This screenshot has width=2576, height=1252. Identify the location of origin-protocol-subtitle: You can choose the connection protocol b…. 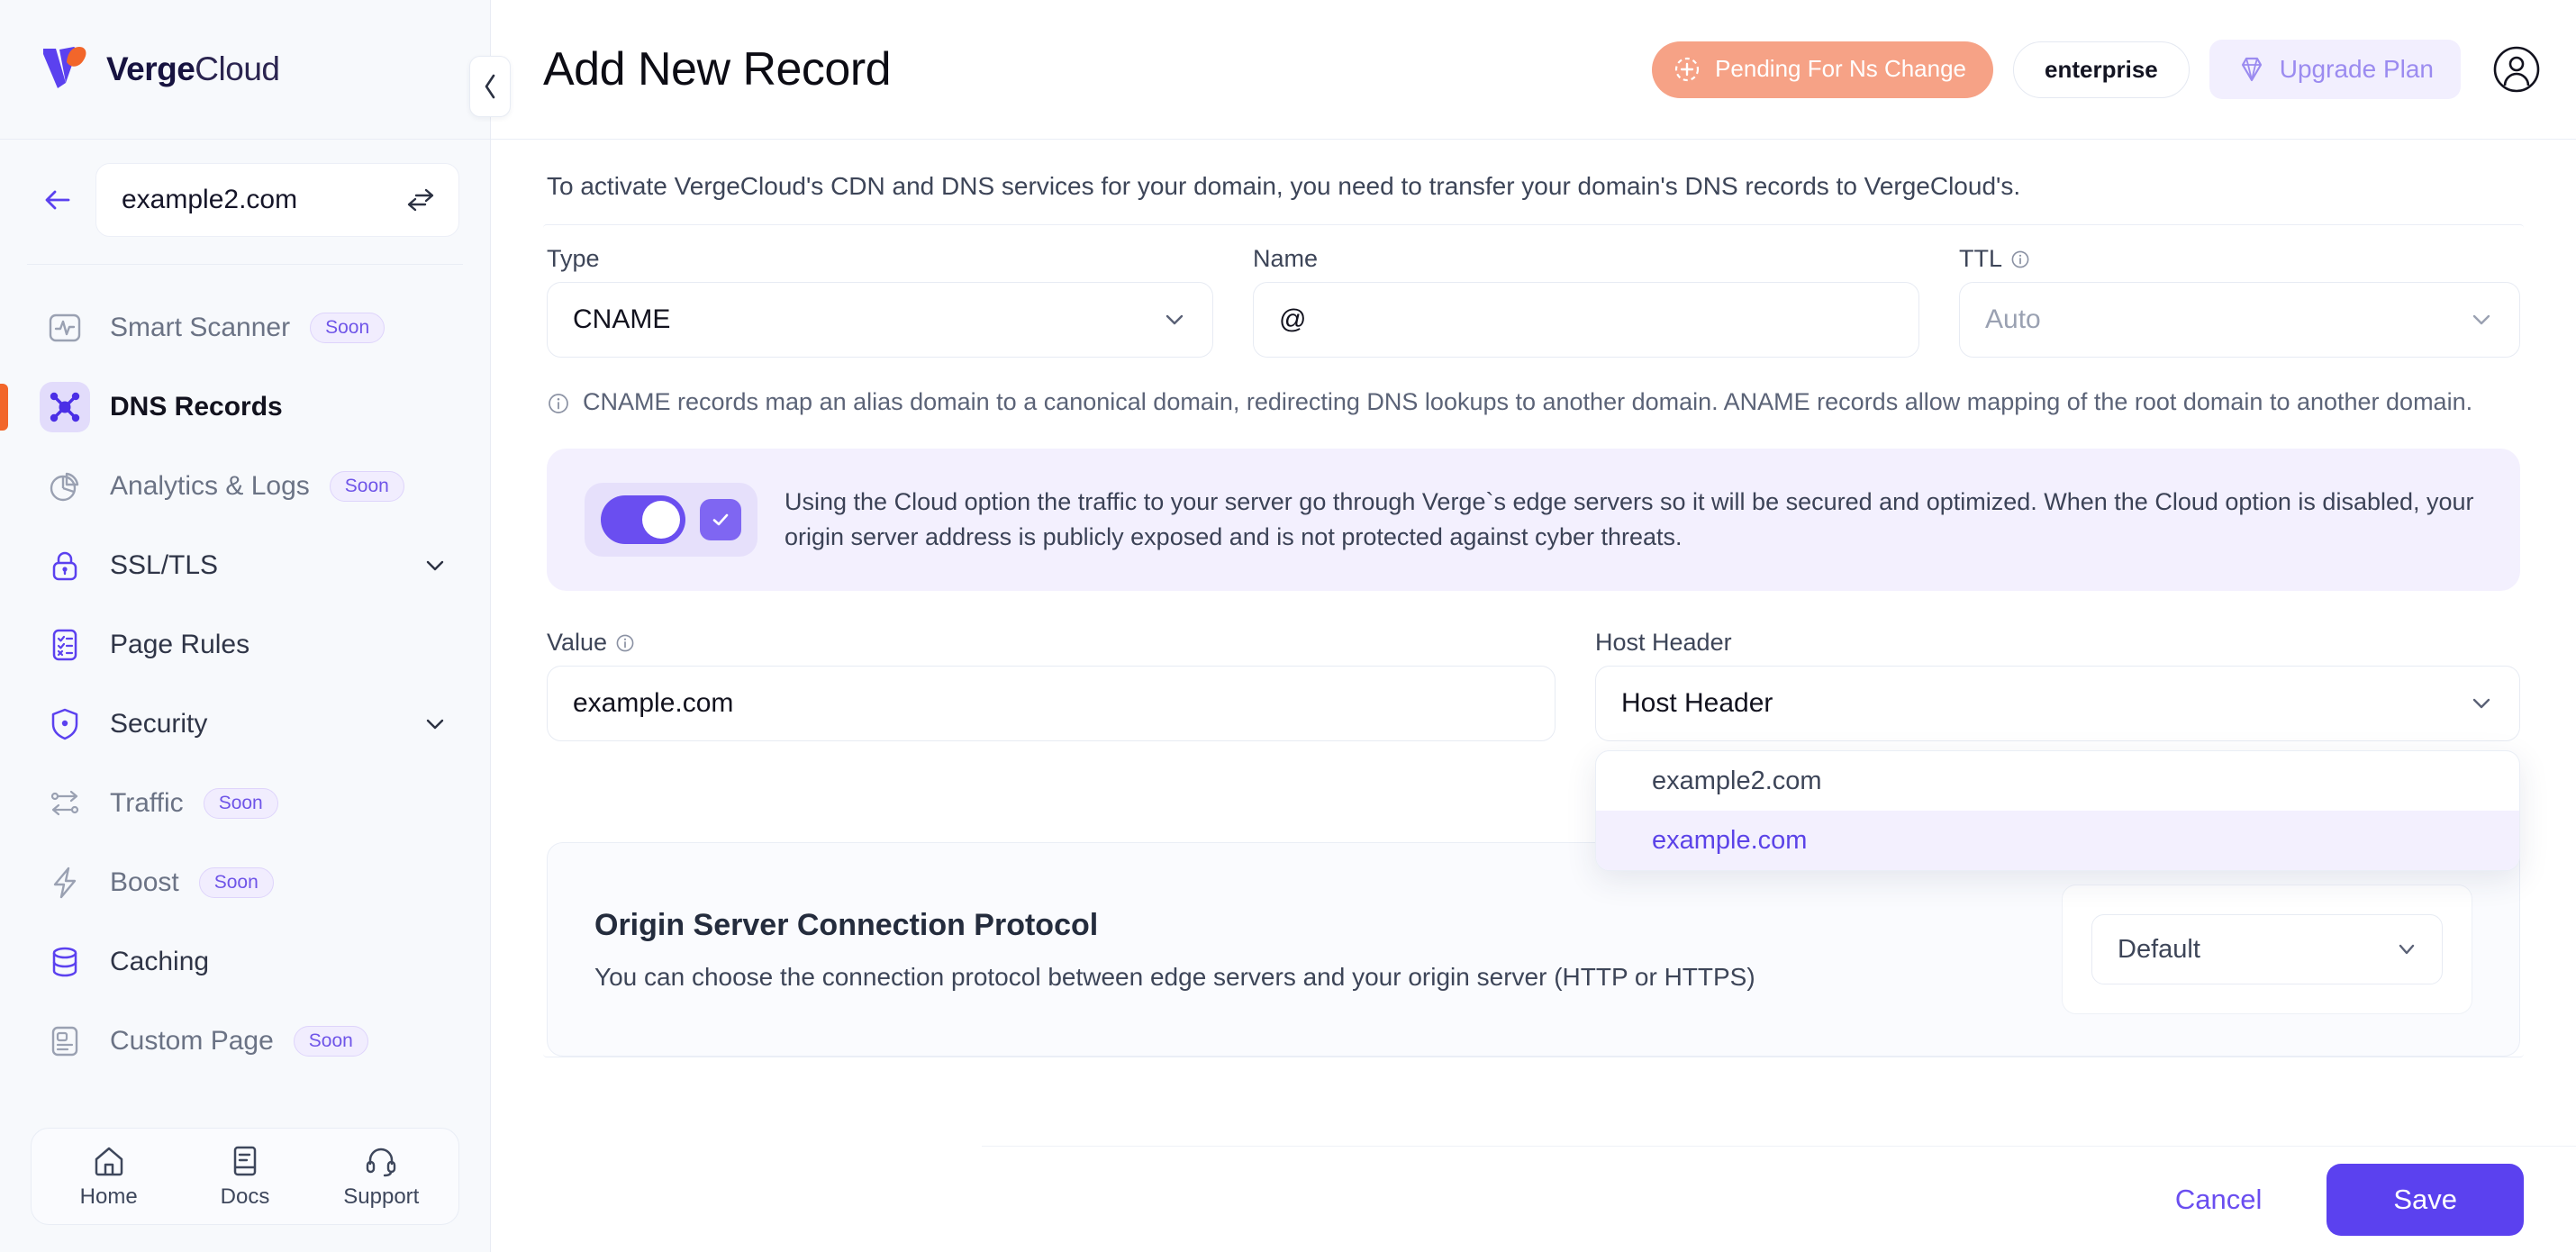
(1174, 976).